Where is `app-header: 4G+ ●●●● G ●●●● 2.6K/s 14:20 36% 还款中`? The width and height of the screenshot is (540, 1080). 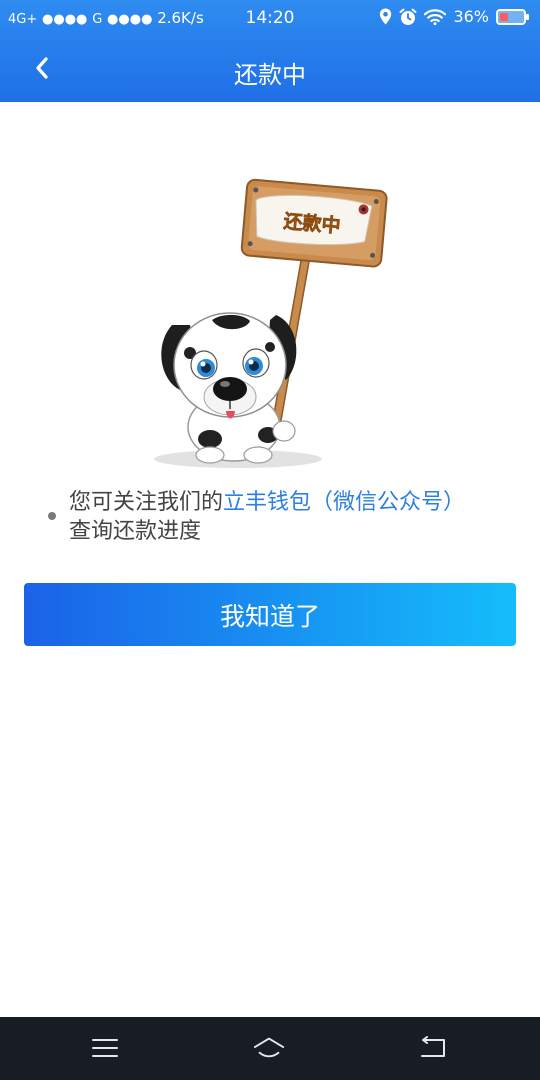
app-header: 4G+ ●●●● G ●●●● 2.6K/s 14:20 36% 还款中 is located at coordinates (270, 51).